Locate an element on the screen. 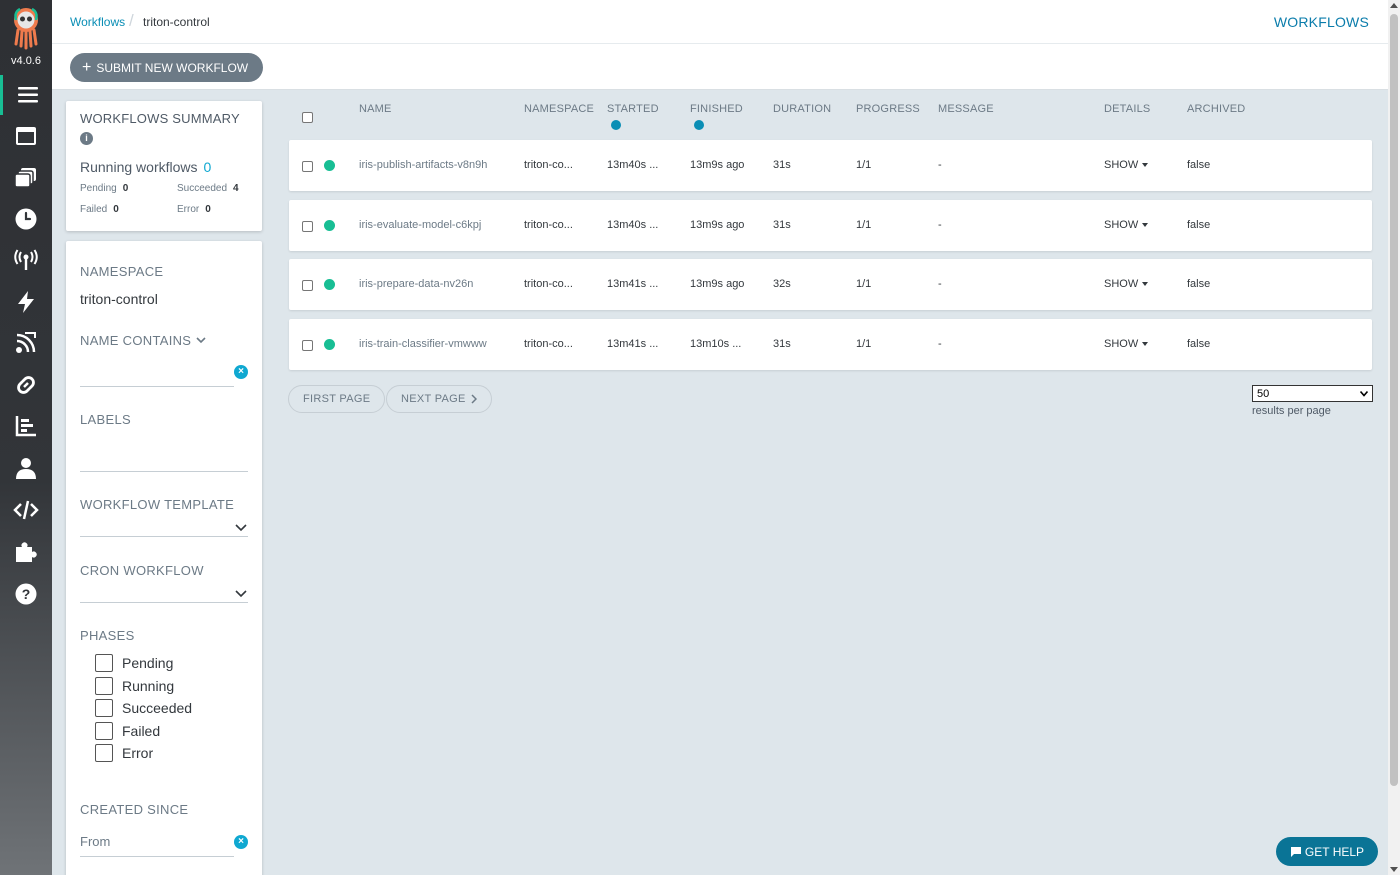 Image resolution: width=1400 pixels, height=875 pixels. get-help-button: GET HELP is located at coordinates (1327, 851).